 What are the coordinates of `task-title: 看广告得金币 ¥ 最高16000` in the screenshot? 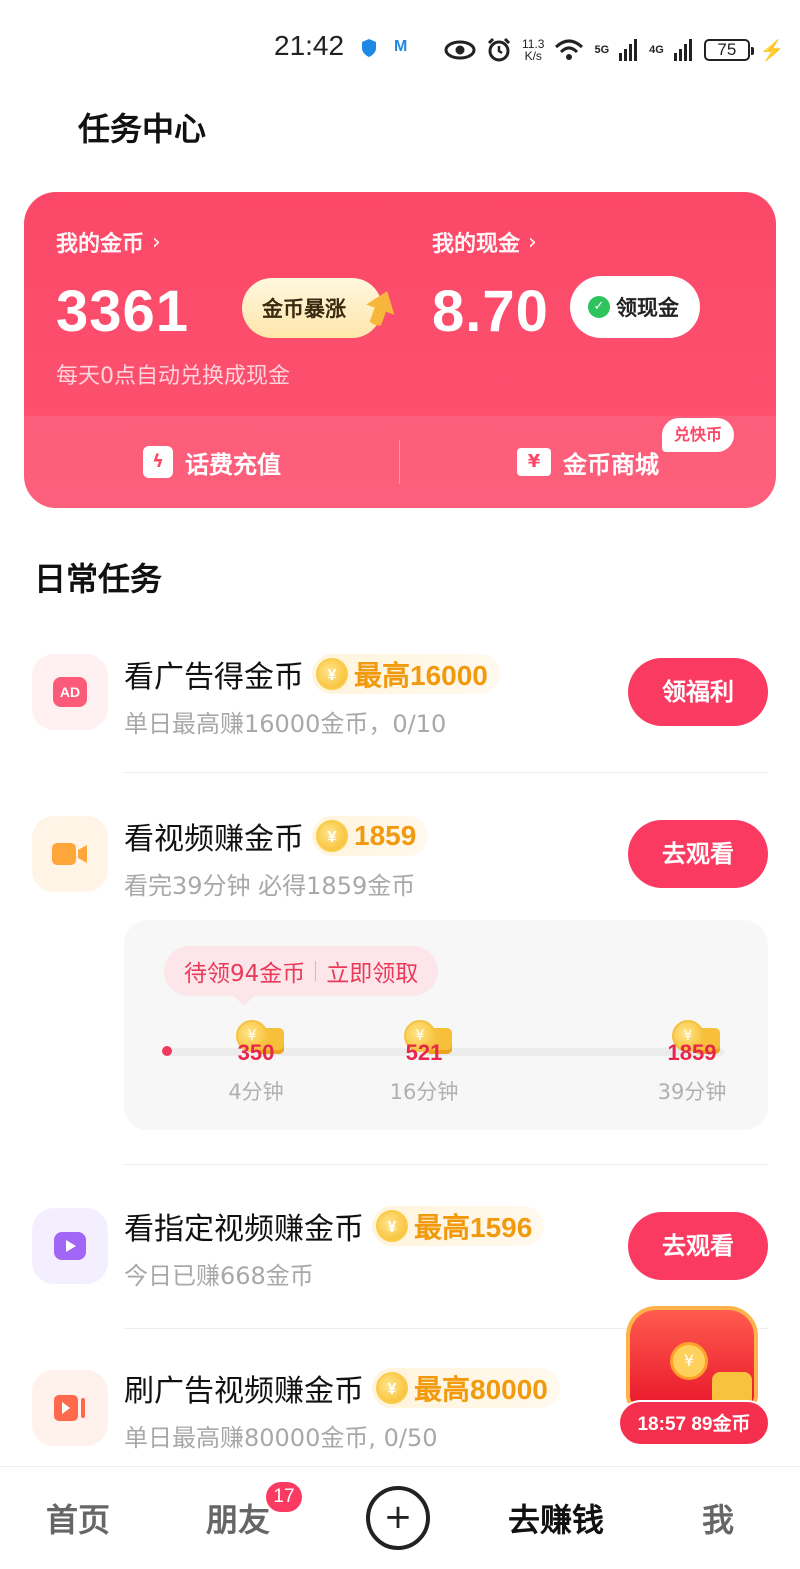 It's located at (312, 674).